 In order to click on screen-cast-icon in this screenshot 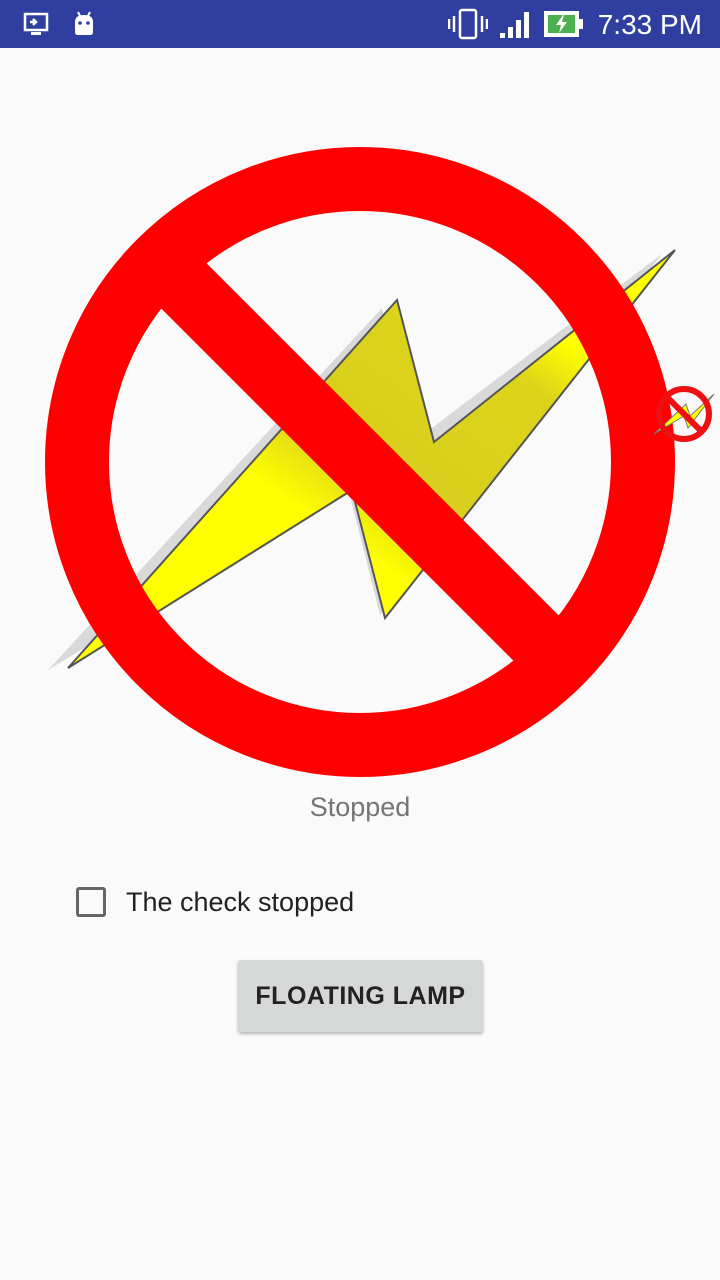, I will do `click(36, 24)`.